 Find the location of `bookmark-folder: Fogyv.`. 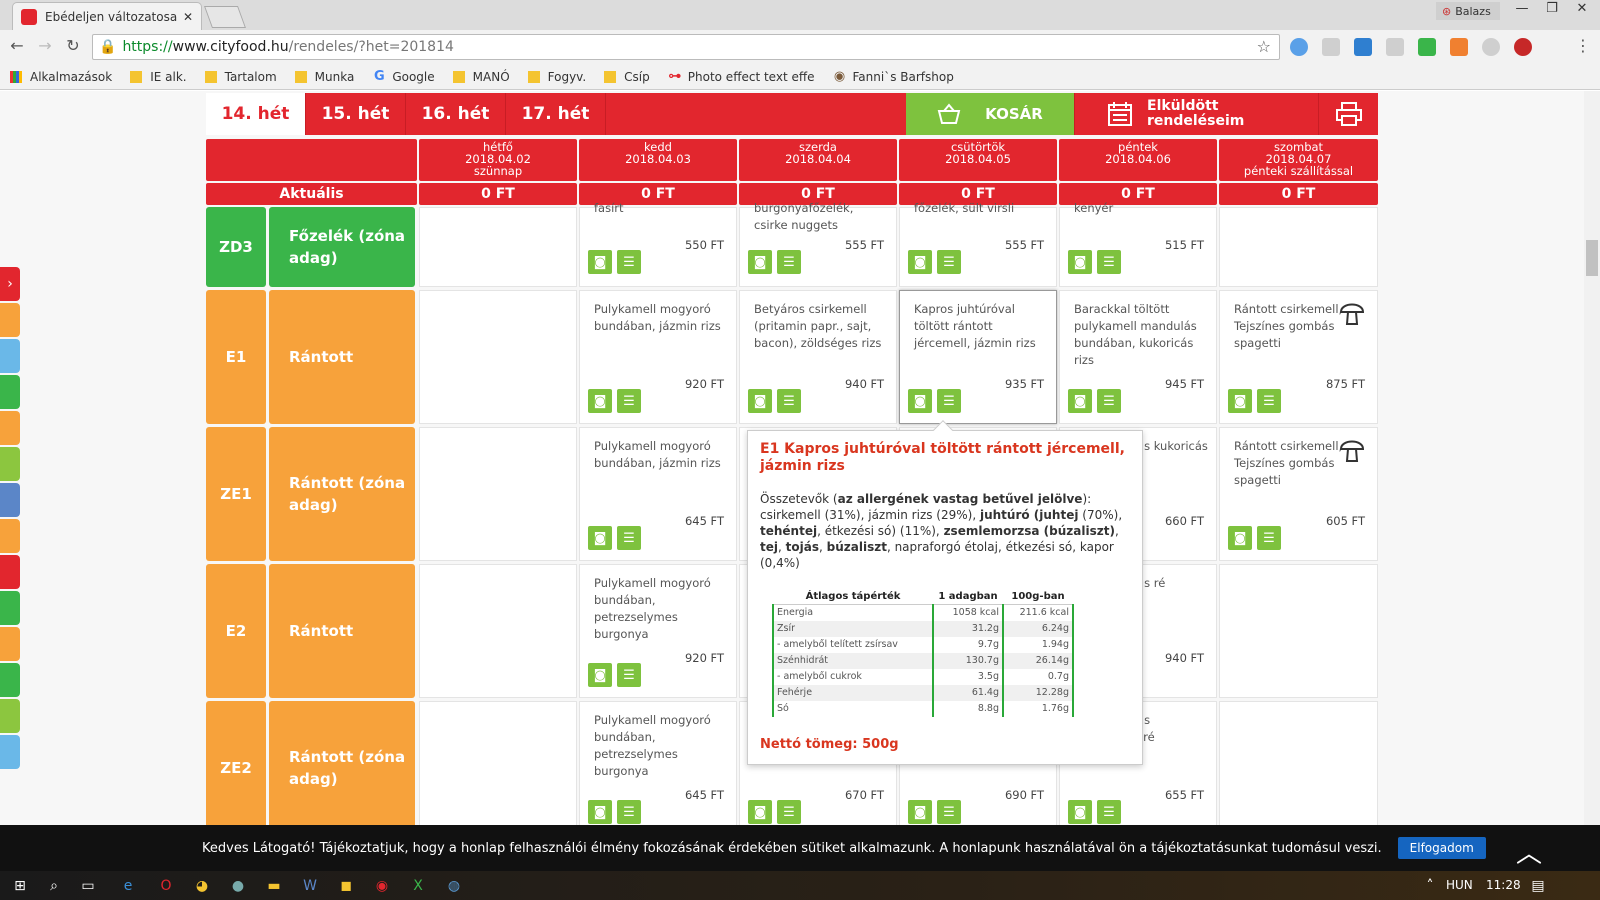

bookmark-folder: Fogyv. is located at coordinates (556, 77).